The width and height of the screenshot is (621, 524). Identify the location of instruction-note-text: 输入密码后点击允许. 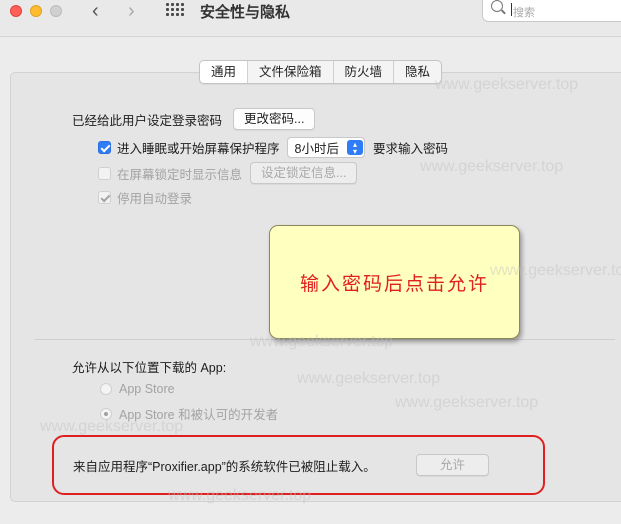
(394, 283).